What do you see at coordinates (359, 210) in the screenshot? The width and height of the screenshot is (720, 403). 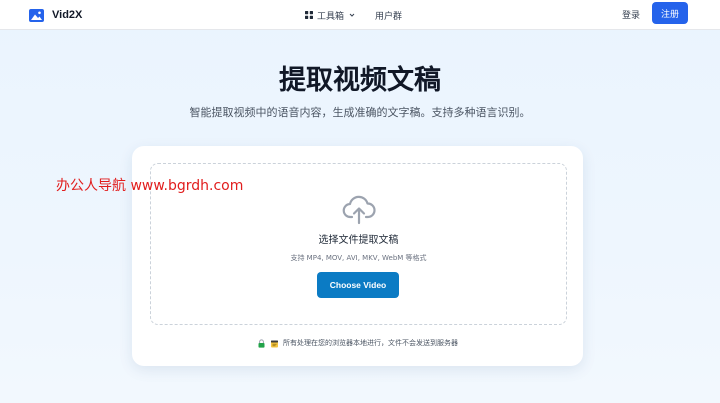 I see `cloud-upload-icon` at bounding box center [359, 210].